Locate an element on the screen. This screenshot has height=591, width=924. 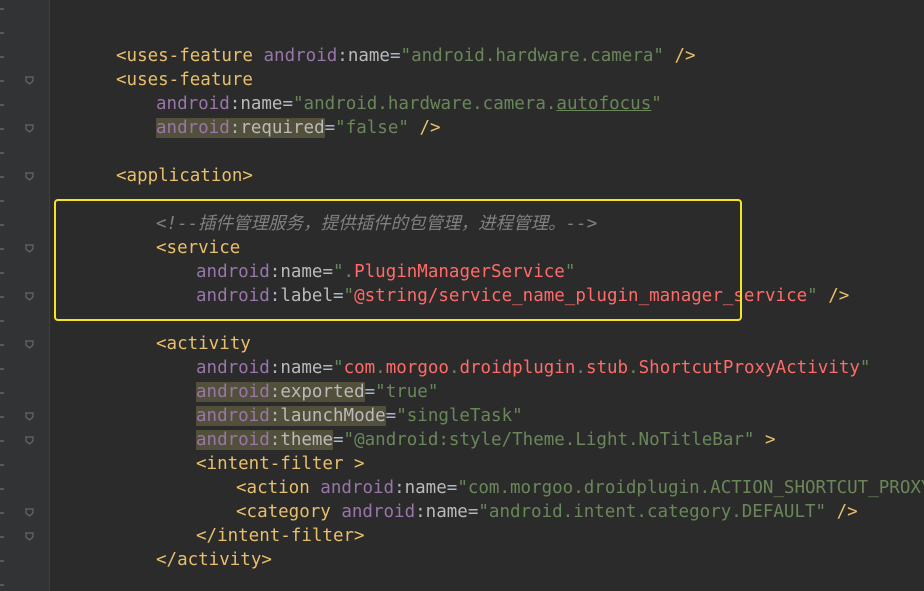
code-line: </intent-filter> is located at coordinates (280, 536).